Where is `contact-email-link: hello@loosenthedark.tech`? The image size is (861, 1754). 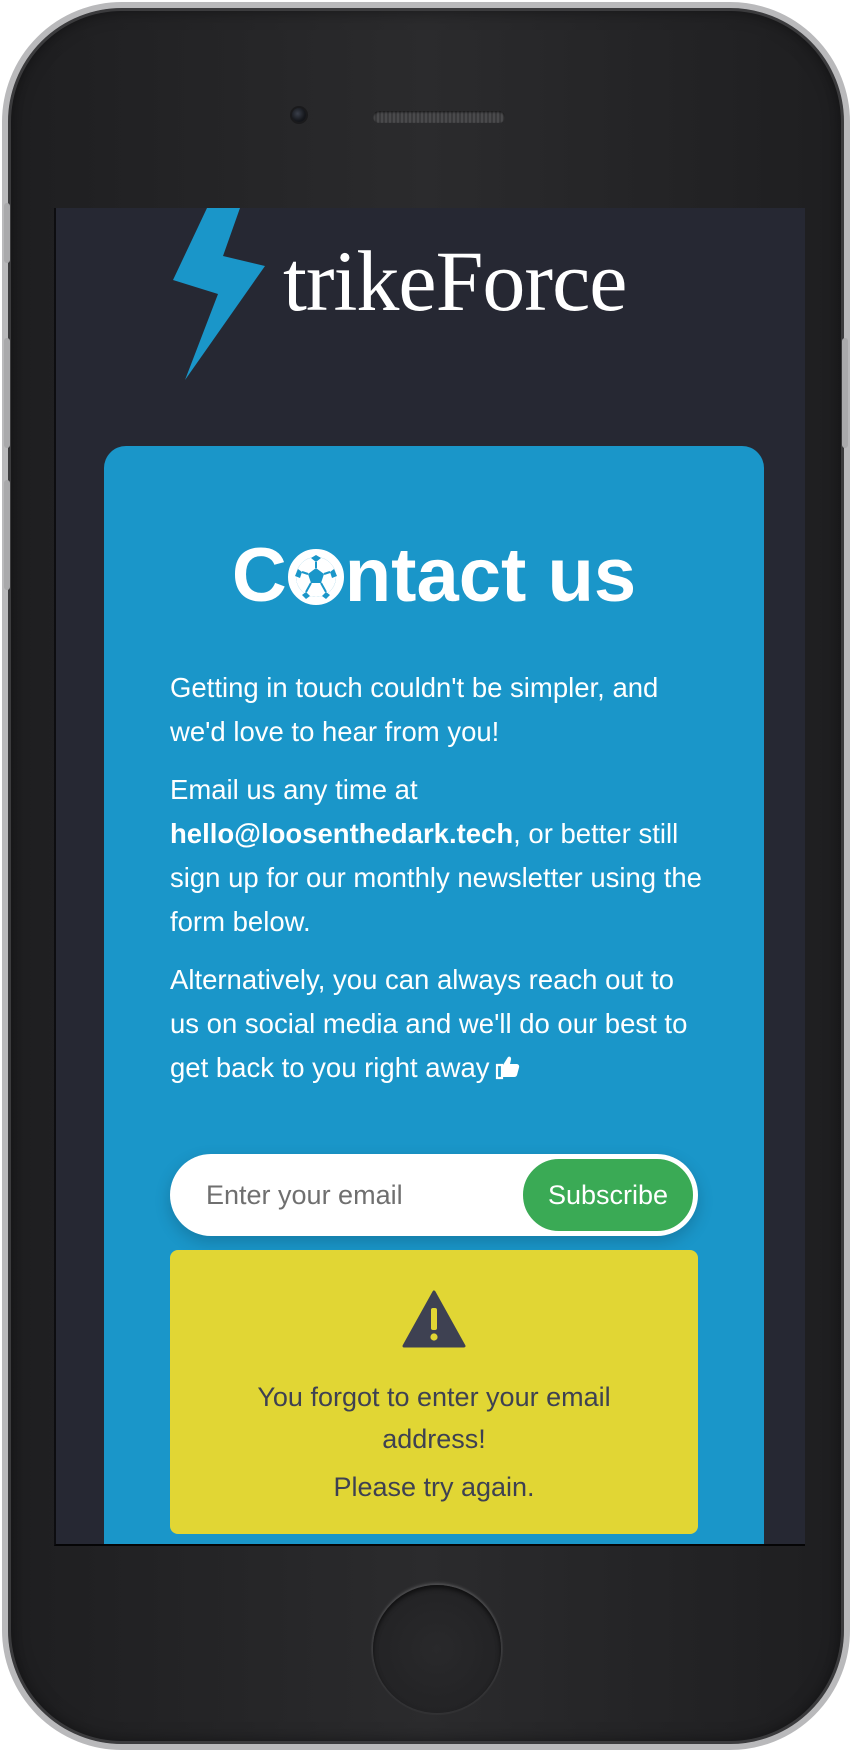 contact-email-link: hello@loosenthedark.tech is located at coordinates (341, 833).